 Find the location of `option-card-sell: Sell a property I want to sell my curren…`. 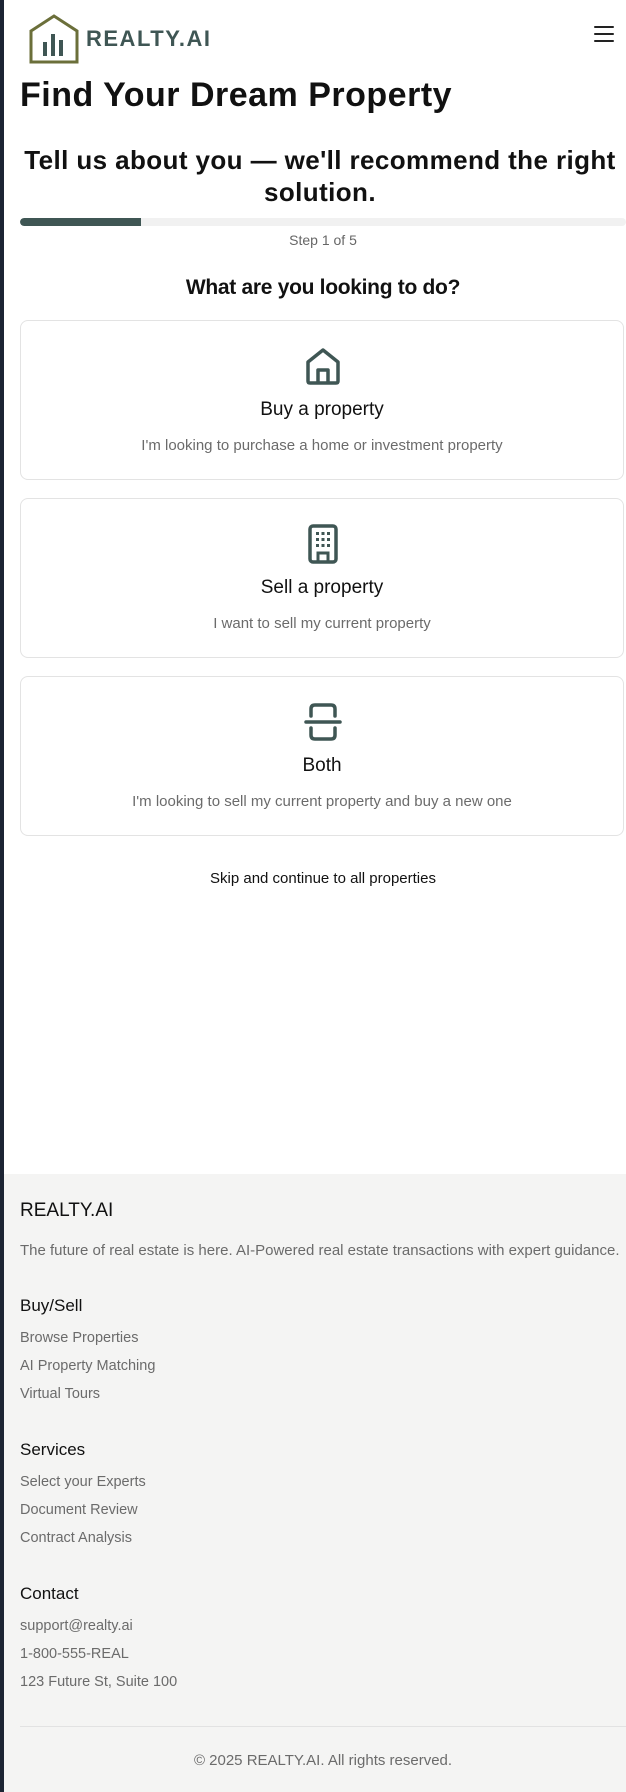

option-card-sell: Sell a property I want to sell my curren… is located at coordinates (322, 578).